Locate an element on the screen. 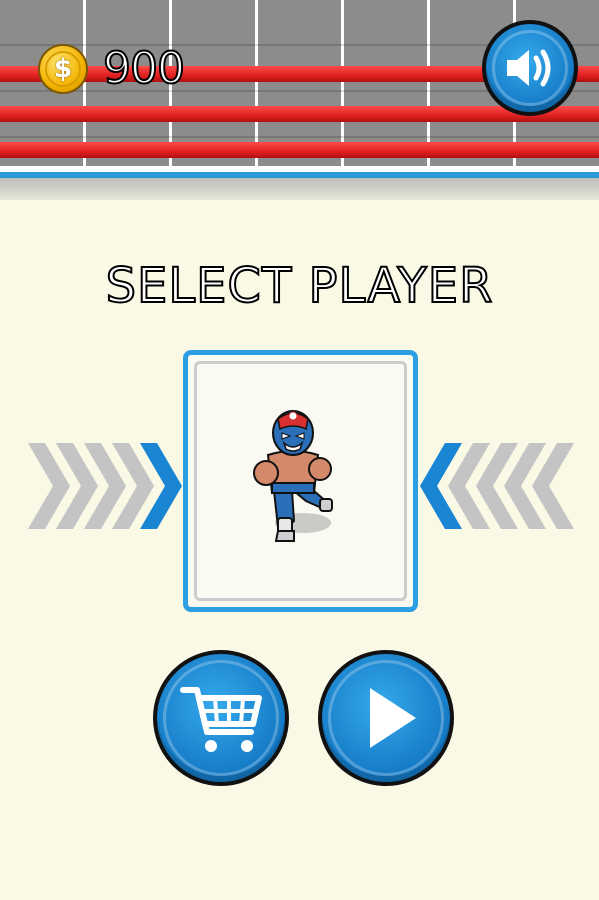 The width and height of the screenshot is (599, 900). speaker-icon is located at coordinates (529, 68).